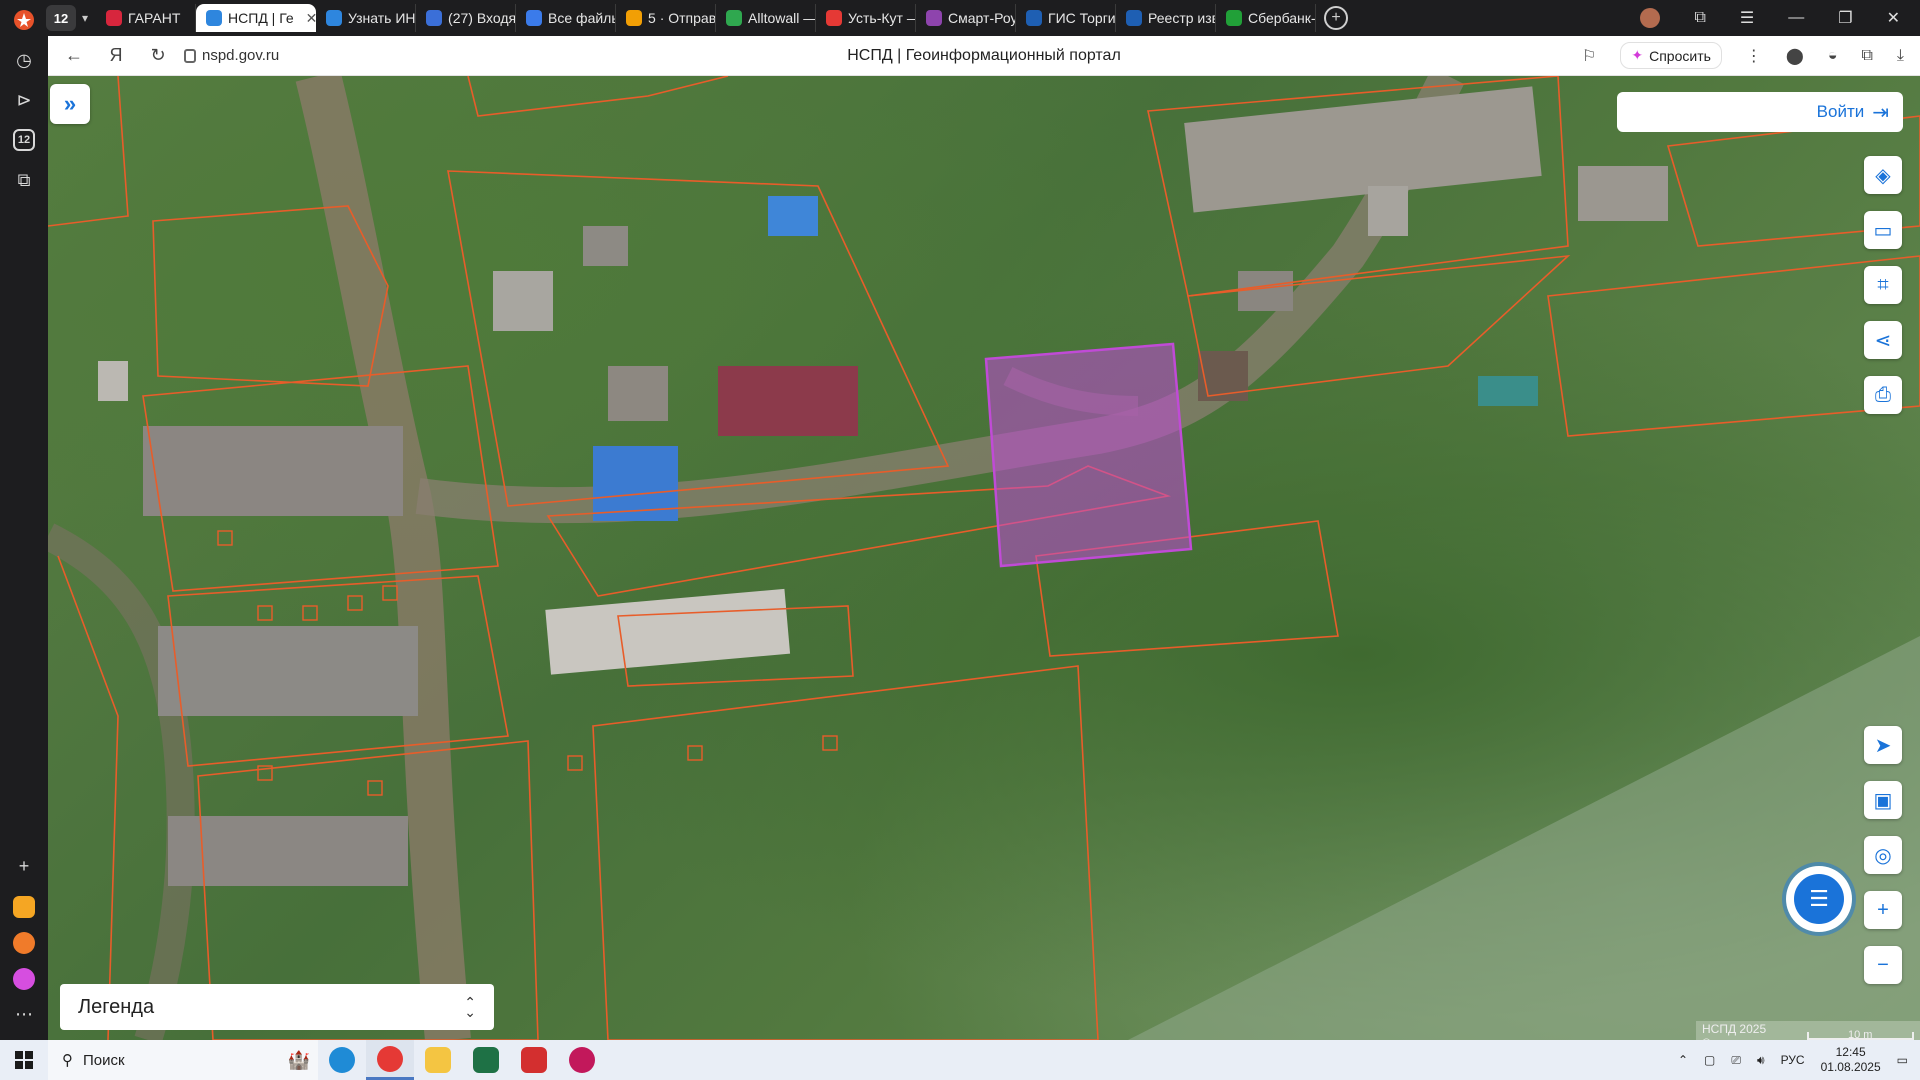 The width and height of the screenshot is (1920, 1080). What do you see at coordinates (1795, 56) in the screenshot?
I see `extension-icon: ⬤` at bounding box center [1795, 56].